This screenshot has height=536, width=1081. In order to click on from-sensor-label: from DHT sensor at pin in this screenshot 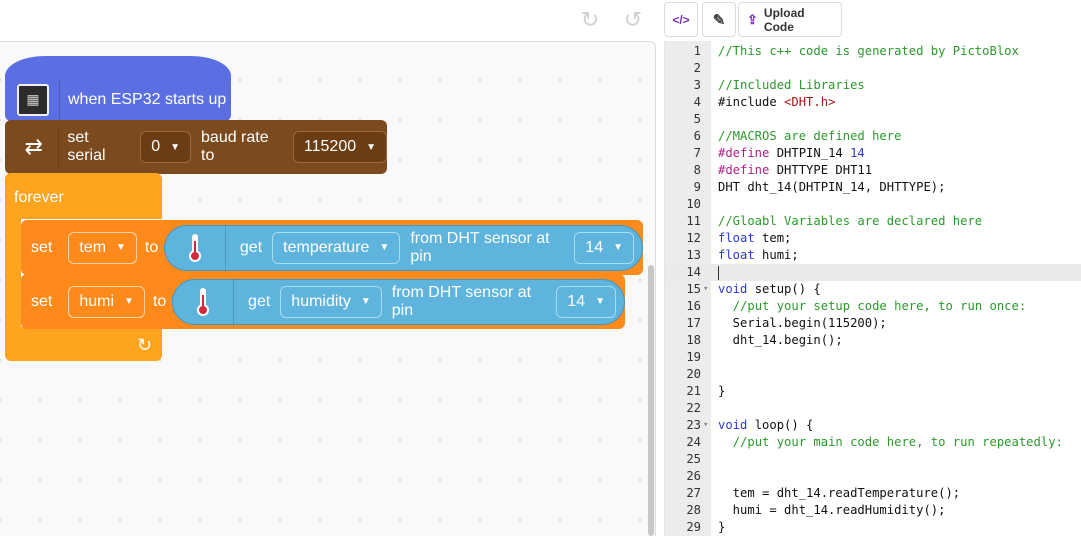, I will do `click(461, 301)`.